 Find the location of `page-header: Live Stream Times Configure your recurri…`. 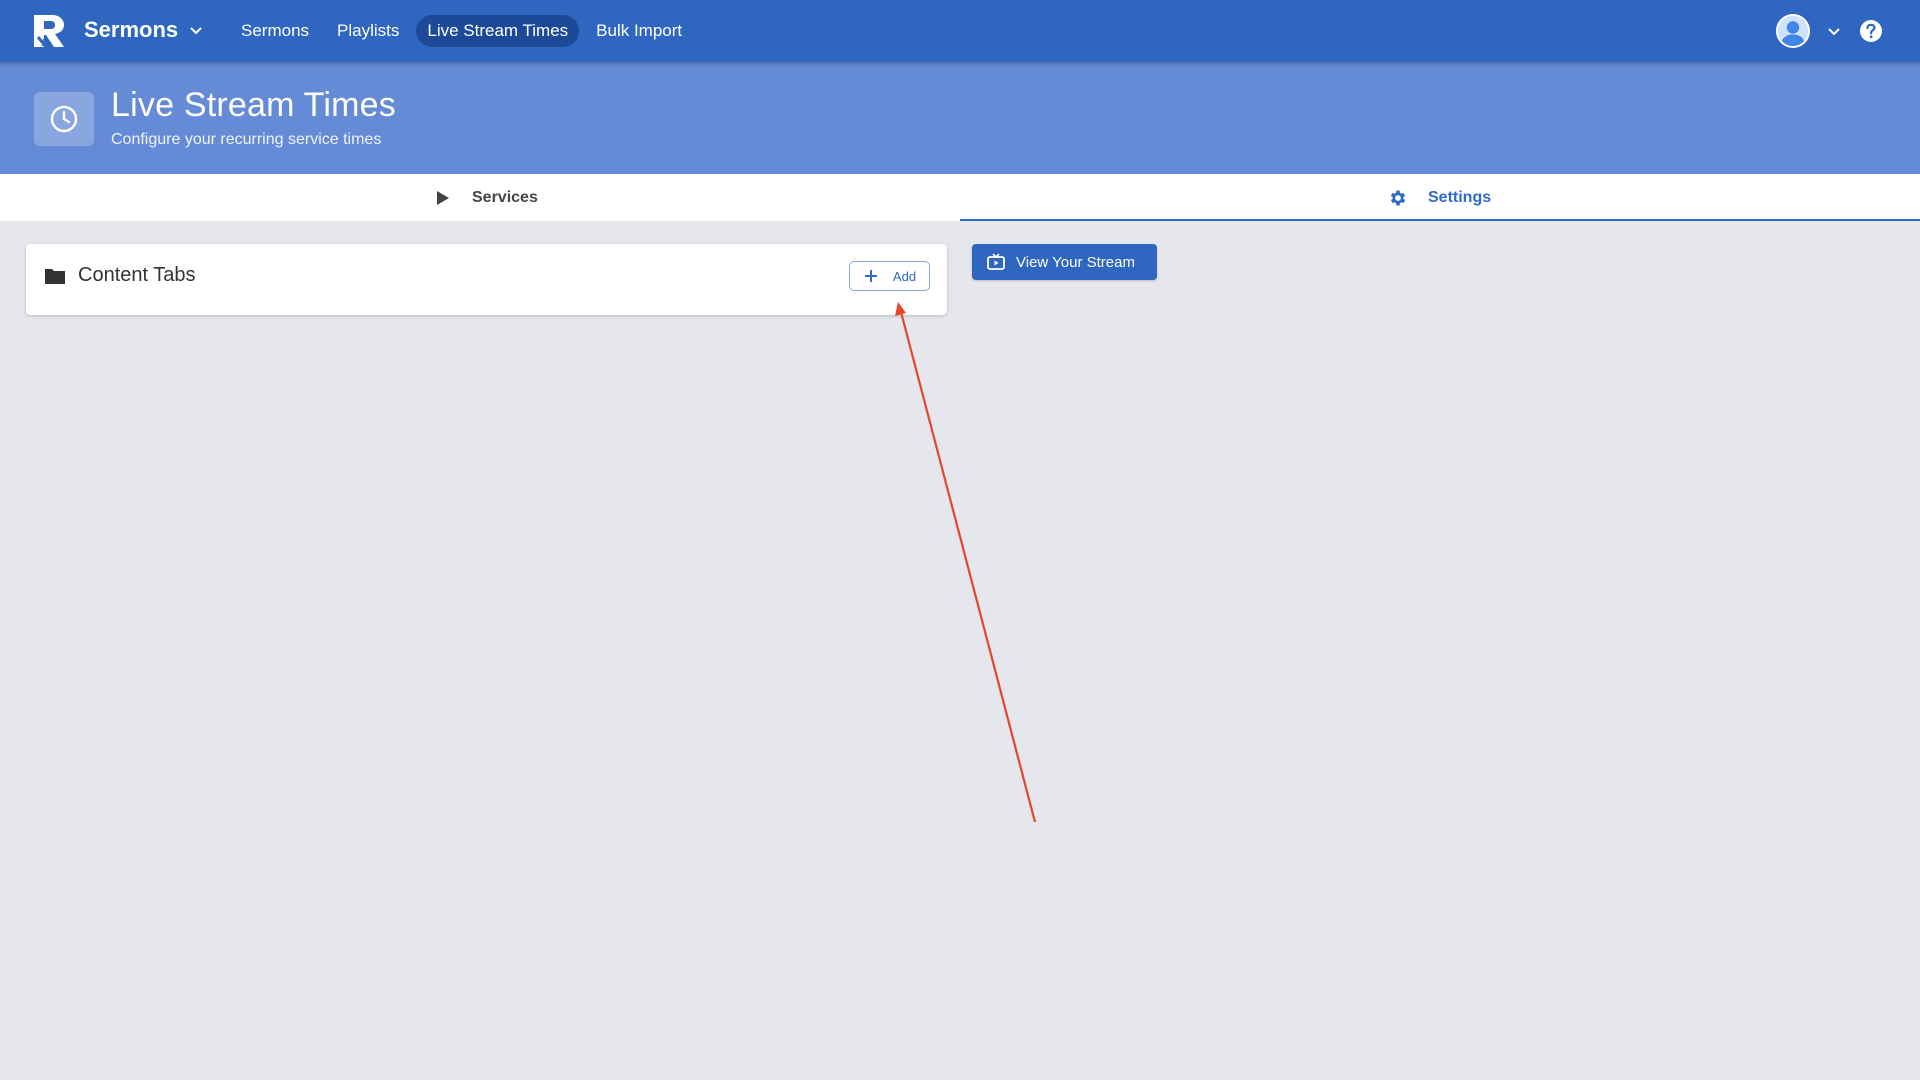

page-header: Live Stream Times Configure your recurri… is located at coordinates (960, 118).